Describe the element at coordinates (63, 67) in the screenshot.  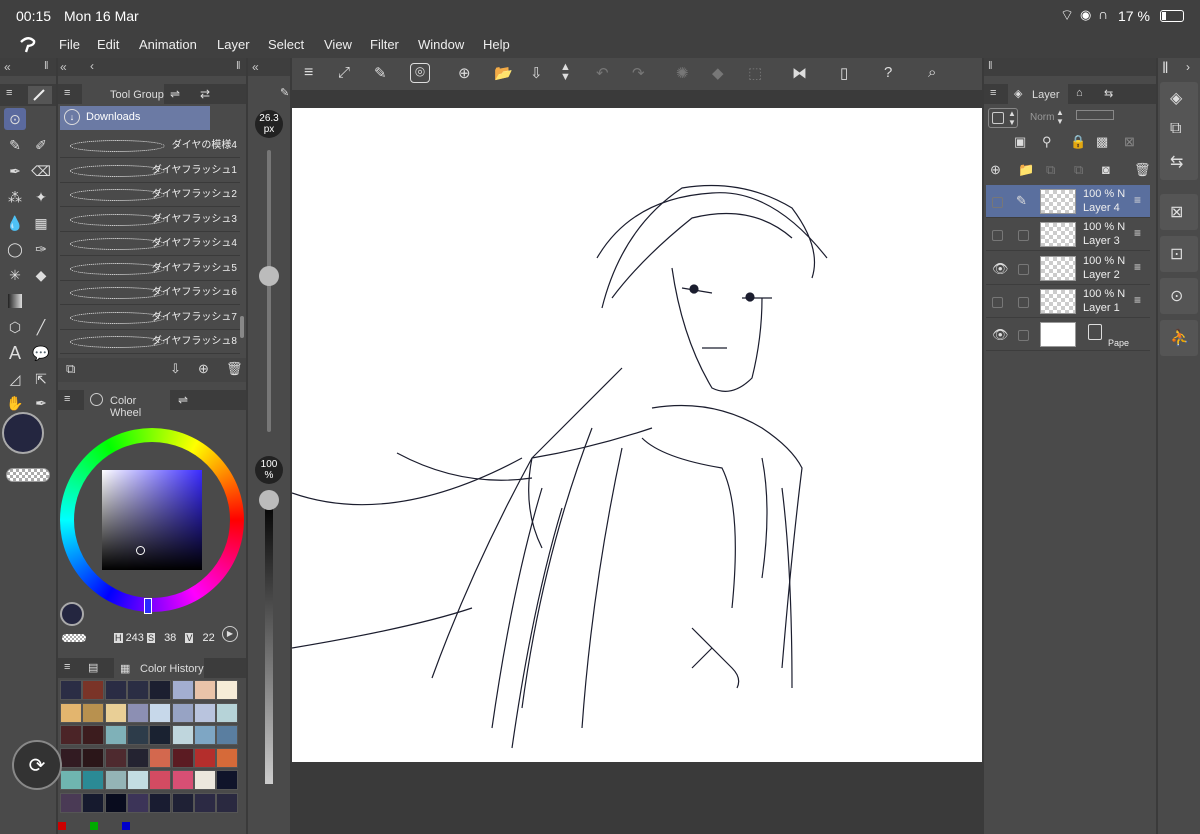
I see `collapse-icon: «` at that location.